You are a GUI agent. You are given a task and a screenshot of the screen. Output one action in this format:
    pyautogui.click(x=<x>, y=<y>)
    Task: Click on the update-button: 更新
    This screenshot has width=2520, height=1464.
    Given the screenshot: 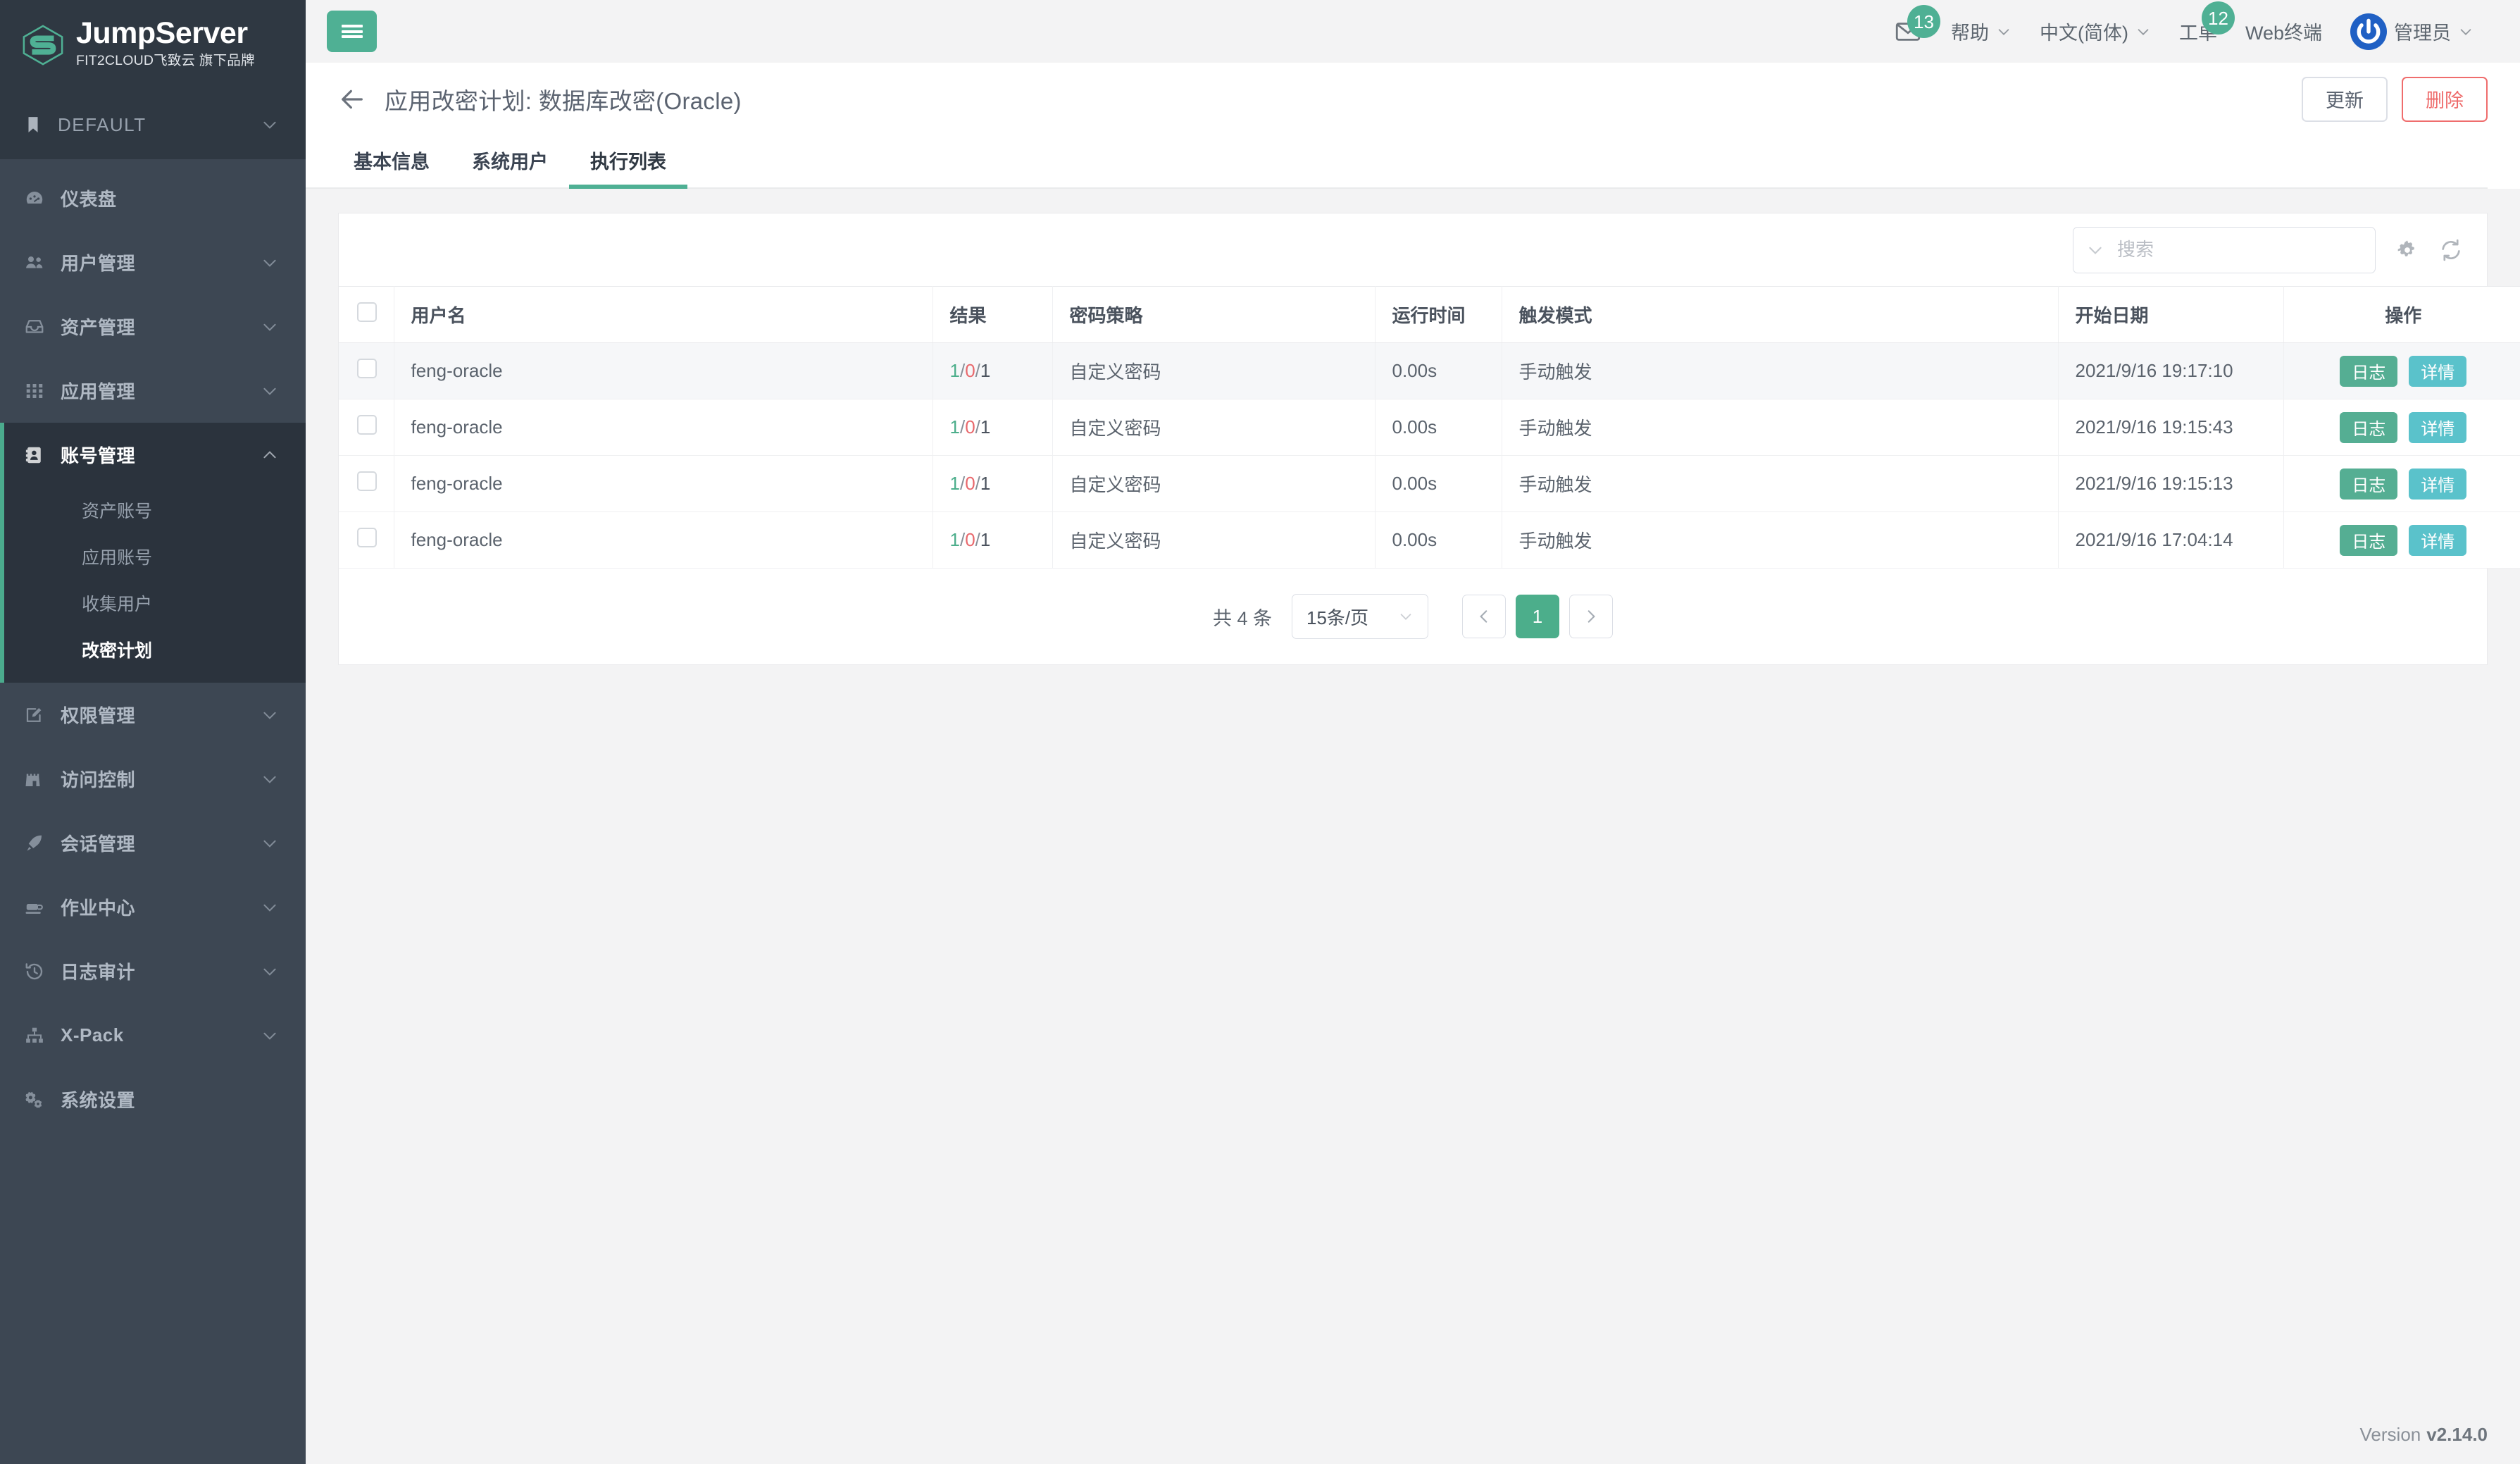 What is the action you would take?
    pyautogui.click(x=2345, y=99)
    